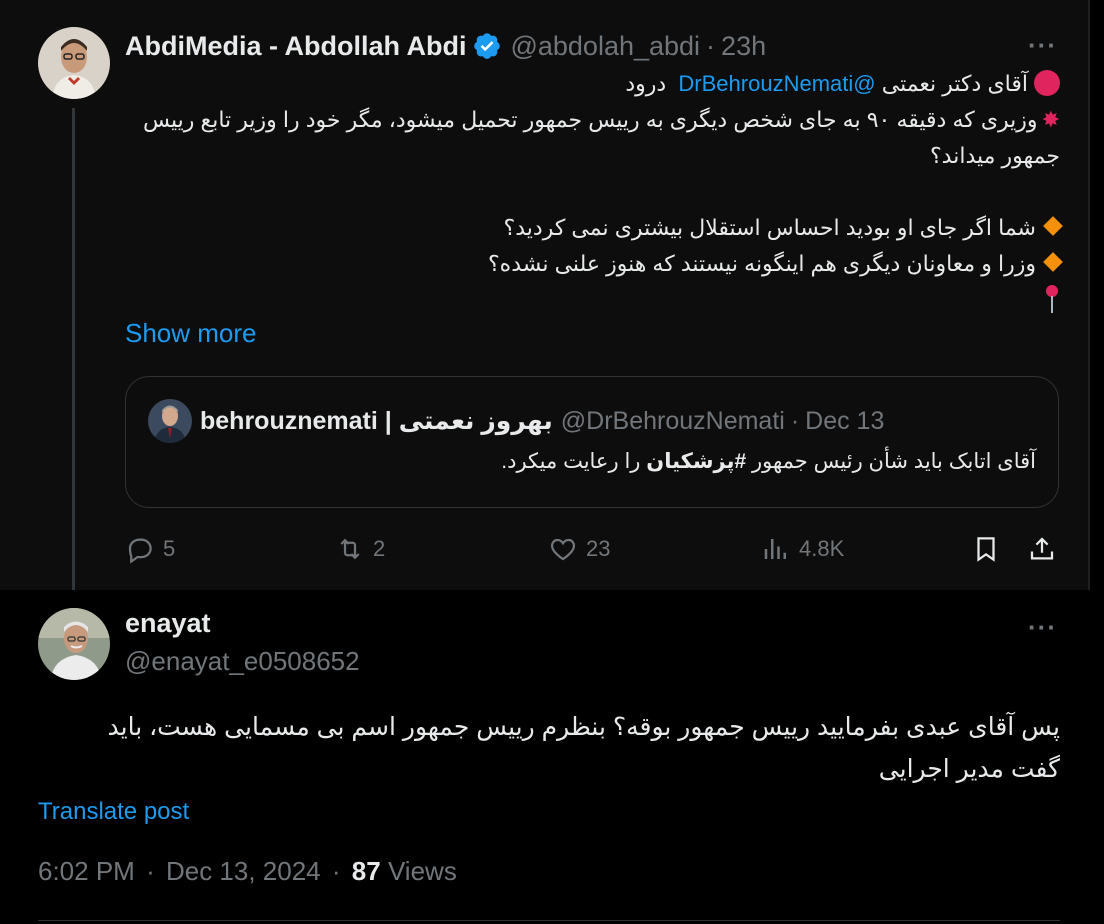  I want to click on reply-author-avatar-image, so click(74, 644).